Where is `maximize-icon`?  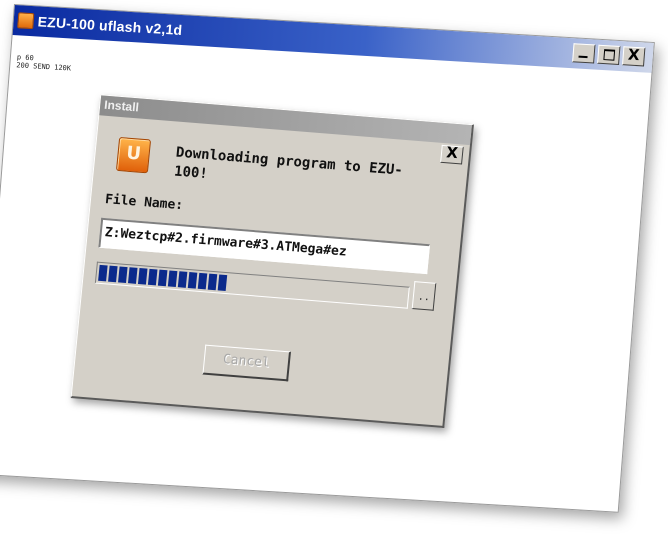
maximize-icon is located at coordinates (609, 54).